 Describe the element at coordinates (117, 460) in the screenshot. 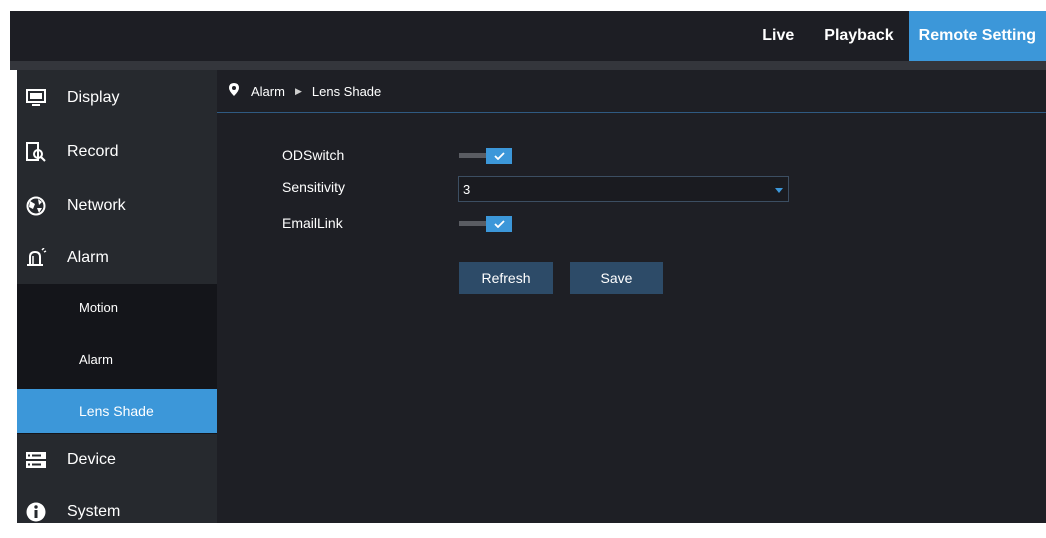

I see `sidebar-item-device: Device` at that location.